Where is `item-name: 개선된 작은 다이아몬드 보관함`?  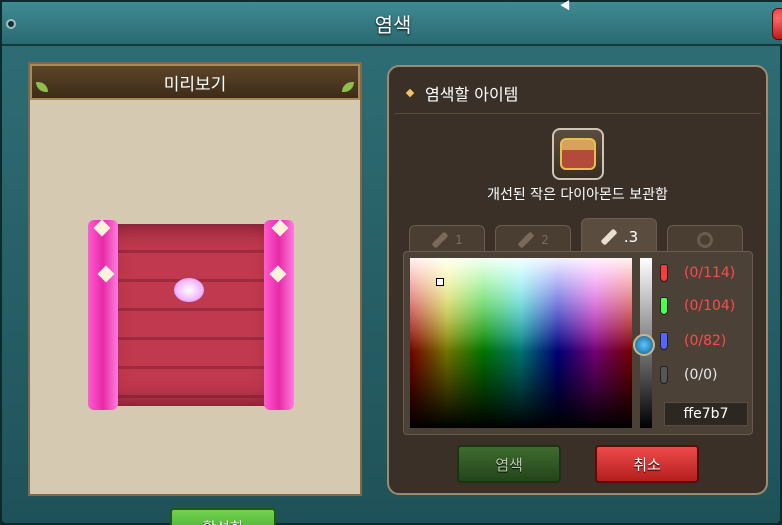
item-name: 개선된 작은 다이아몬드 보관함 is located at coordinates (577, 195).